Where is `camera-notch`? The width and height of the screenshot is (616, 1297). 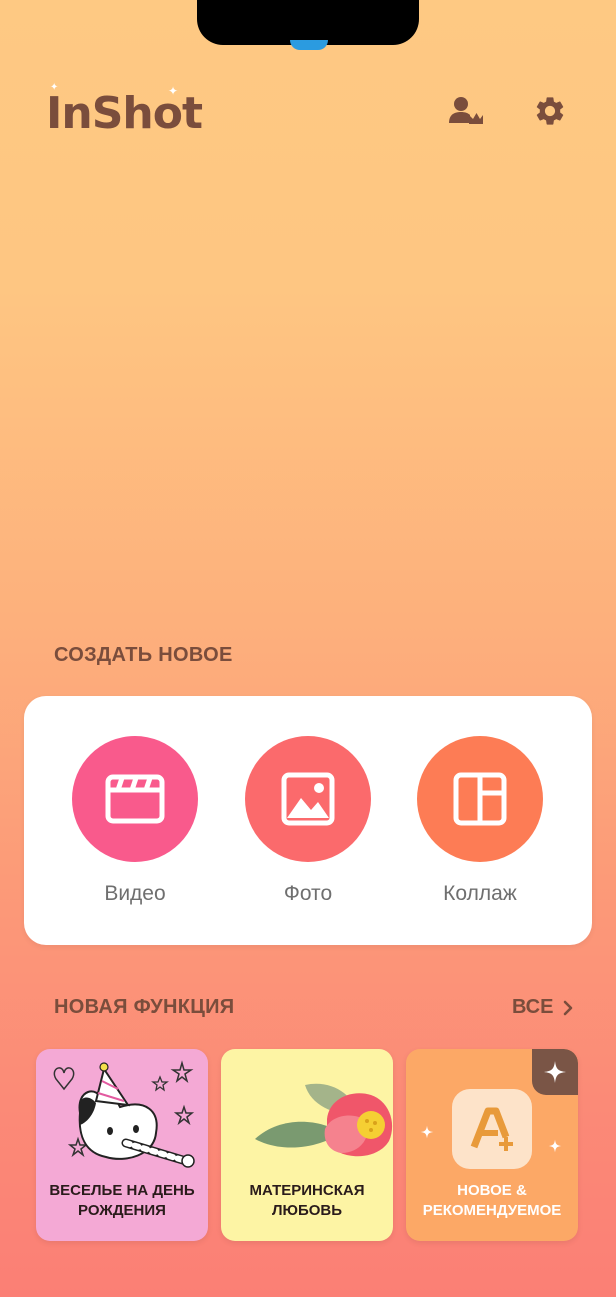 camera-notch is located at coordinates (308, 22).